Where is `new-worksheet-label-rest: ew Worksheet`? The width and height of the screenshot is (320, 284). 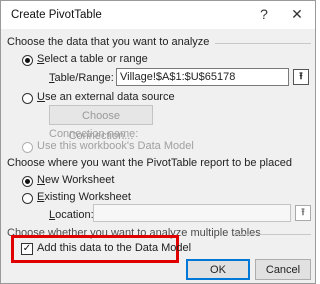 new-worksheet-label-rest: ew Worksheet is located at coordinates (79, 180).